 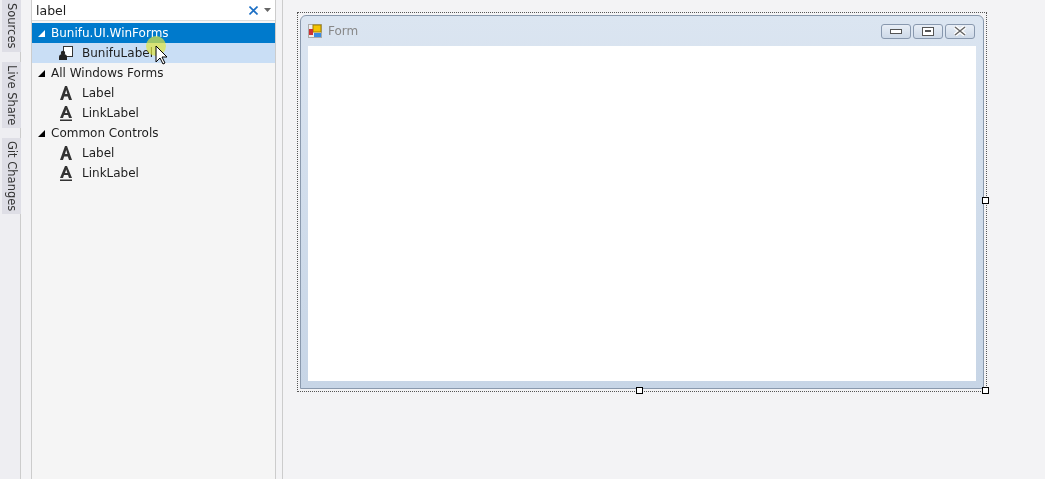 I want to click on close-button, so click(x=960, y=31).